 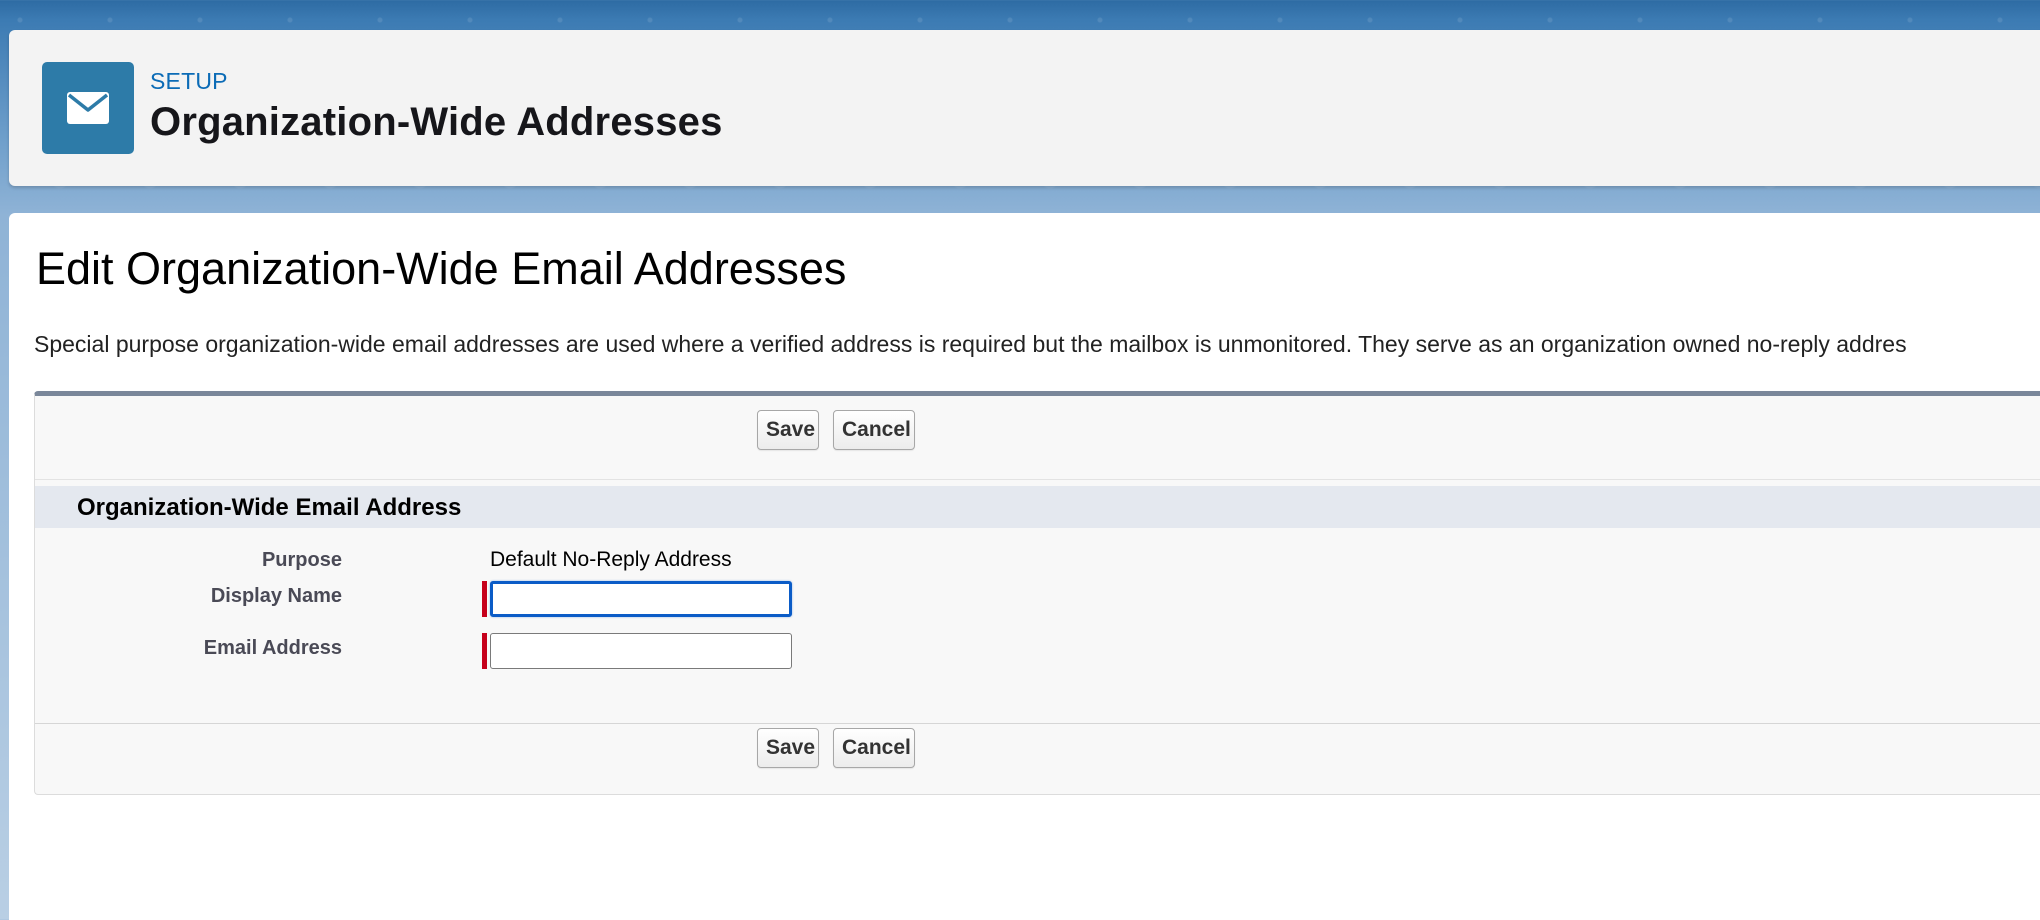 What do you see at coordinates (641, 651) in the screenshot?
I see `email-address-input` at bounding box center [641, 651].